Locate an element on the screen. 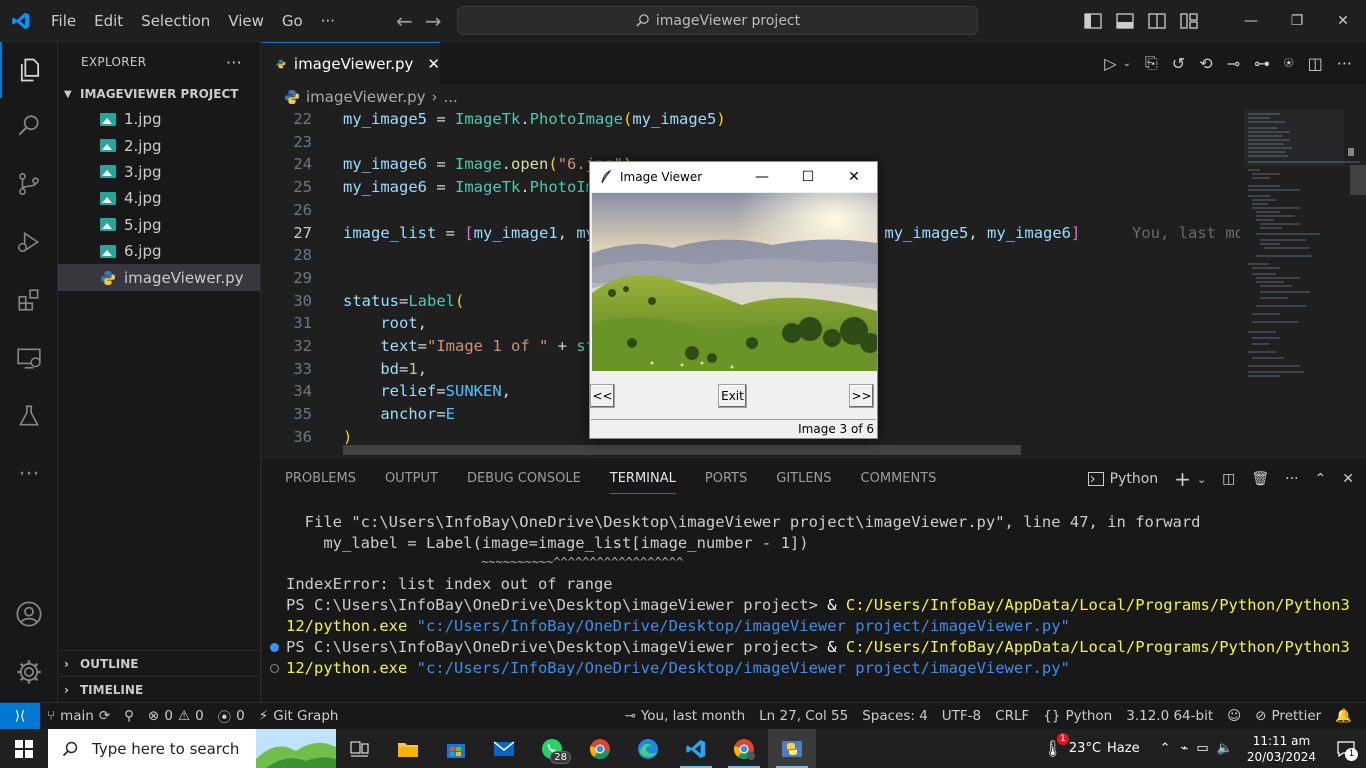 The image size is (1366, 768). notification-center-icon: 1 is located at coordinates (1346, 750).